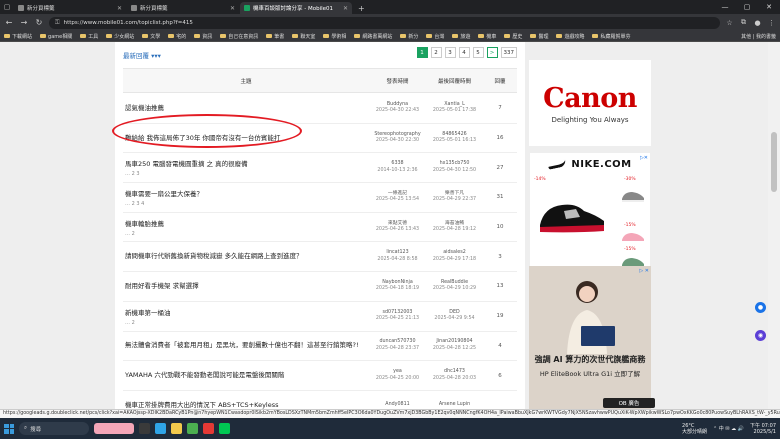 The image size is (780, 439). Describe the element at coordinates (771, 23) in the screenshot. I see `menu-icon: ⋮` at that location.